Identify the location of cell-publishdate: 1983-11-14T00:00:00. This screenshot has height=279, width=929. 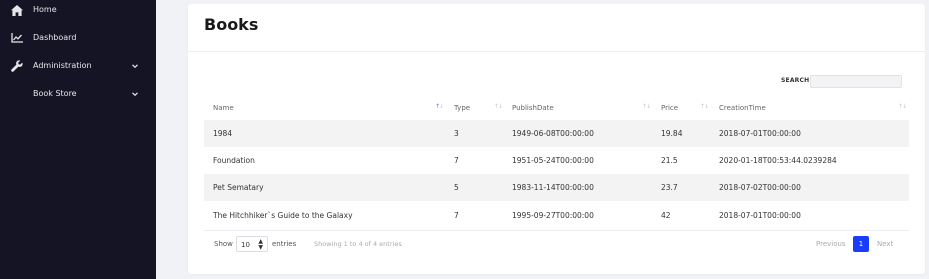
(553, 187).